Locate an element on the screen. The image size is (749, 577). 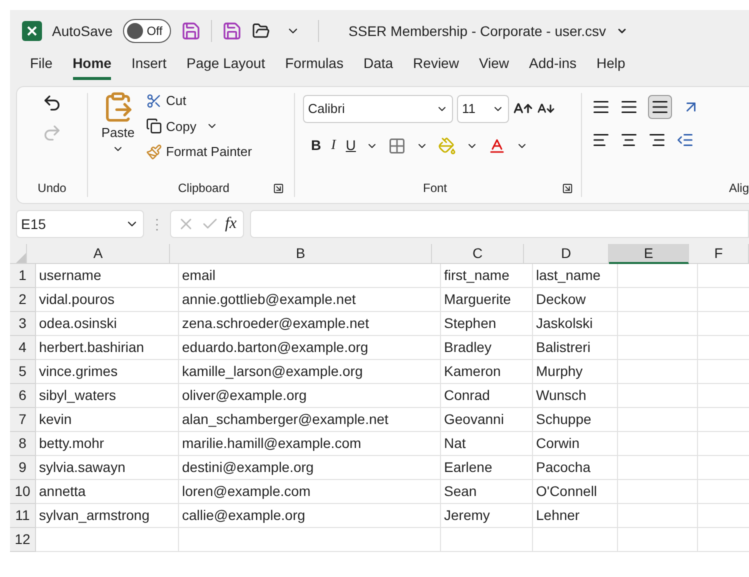
row-header: 3 is located at coordinates (23, 324).